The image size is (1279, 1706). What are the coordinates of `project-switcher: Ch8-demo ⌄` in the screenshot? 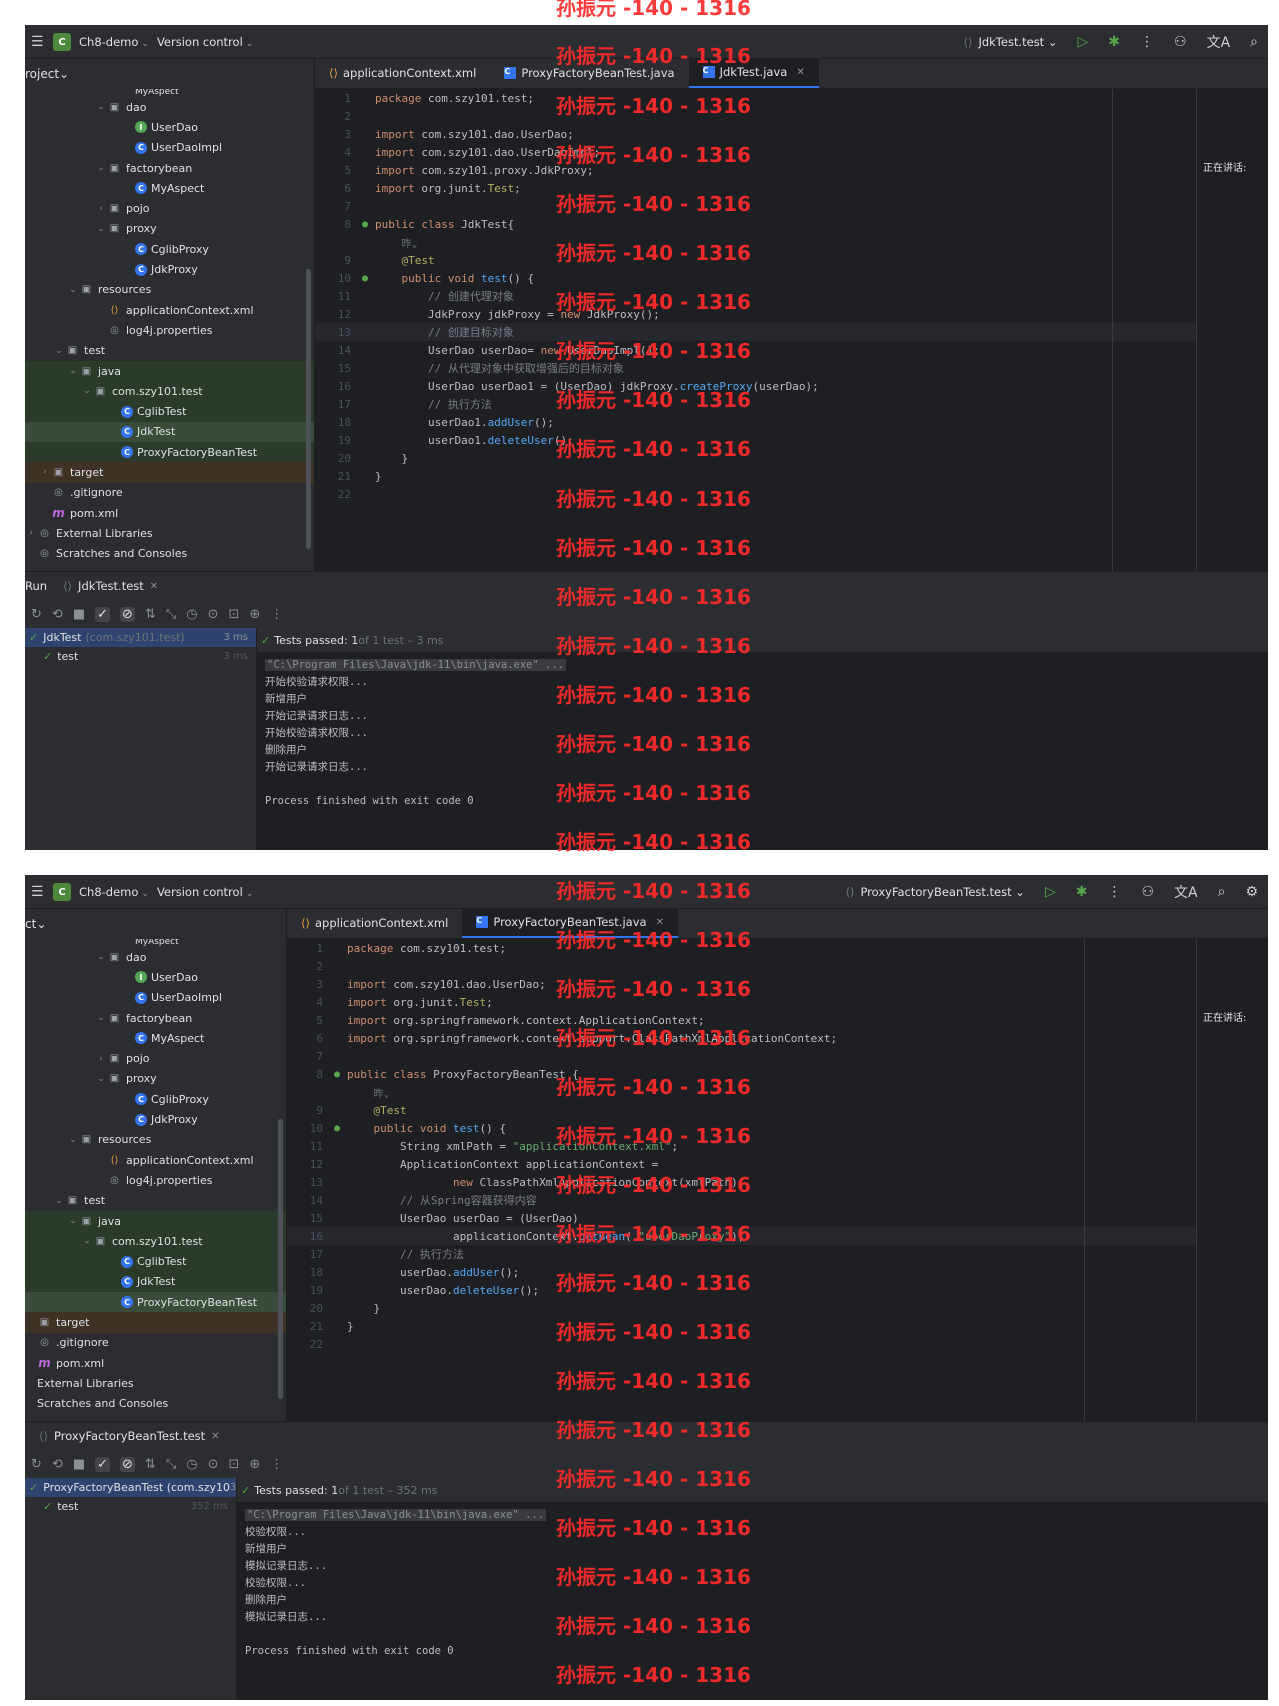 It's located at (114, 892).